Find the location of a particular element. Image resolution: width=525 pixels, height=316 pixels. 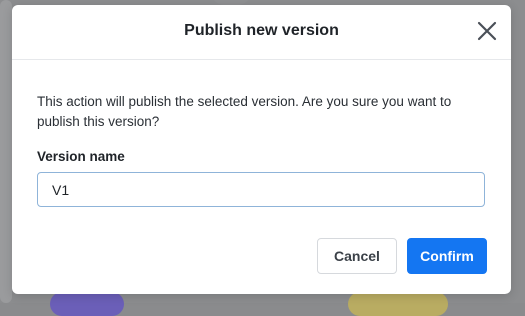

version-name-input is located at coordinates (261, 189).